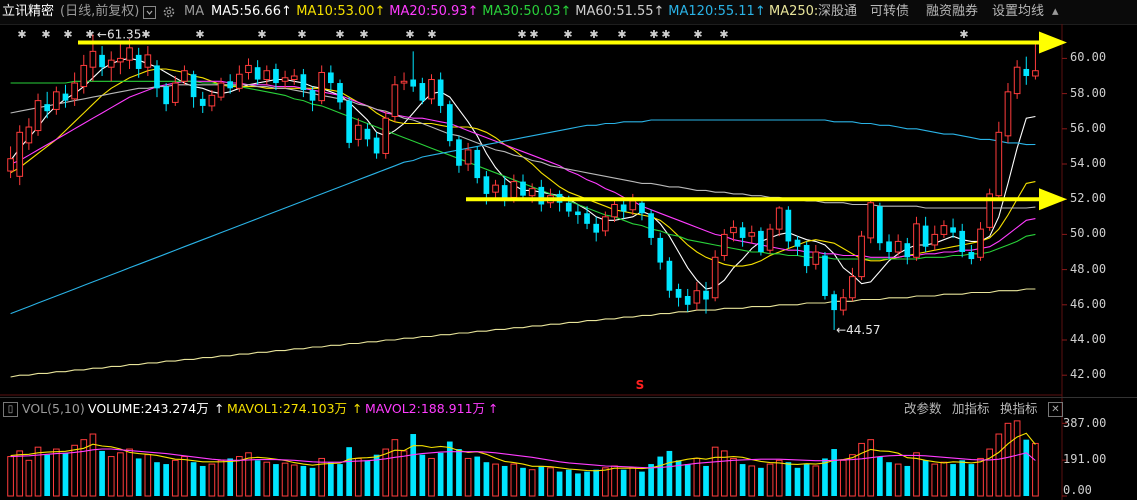  I want to click on button-change-params: 改参数, so click(923, 409).